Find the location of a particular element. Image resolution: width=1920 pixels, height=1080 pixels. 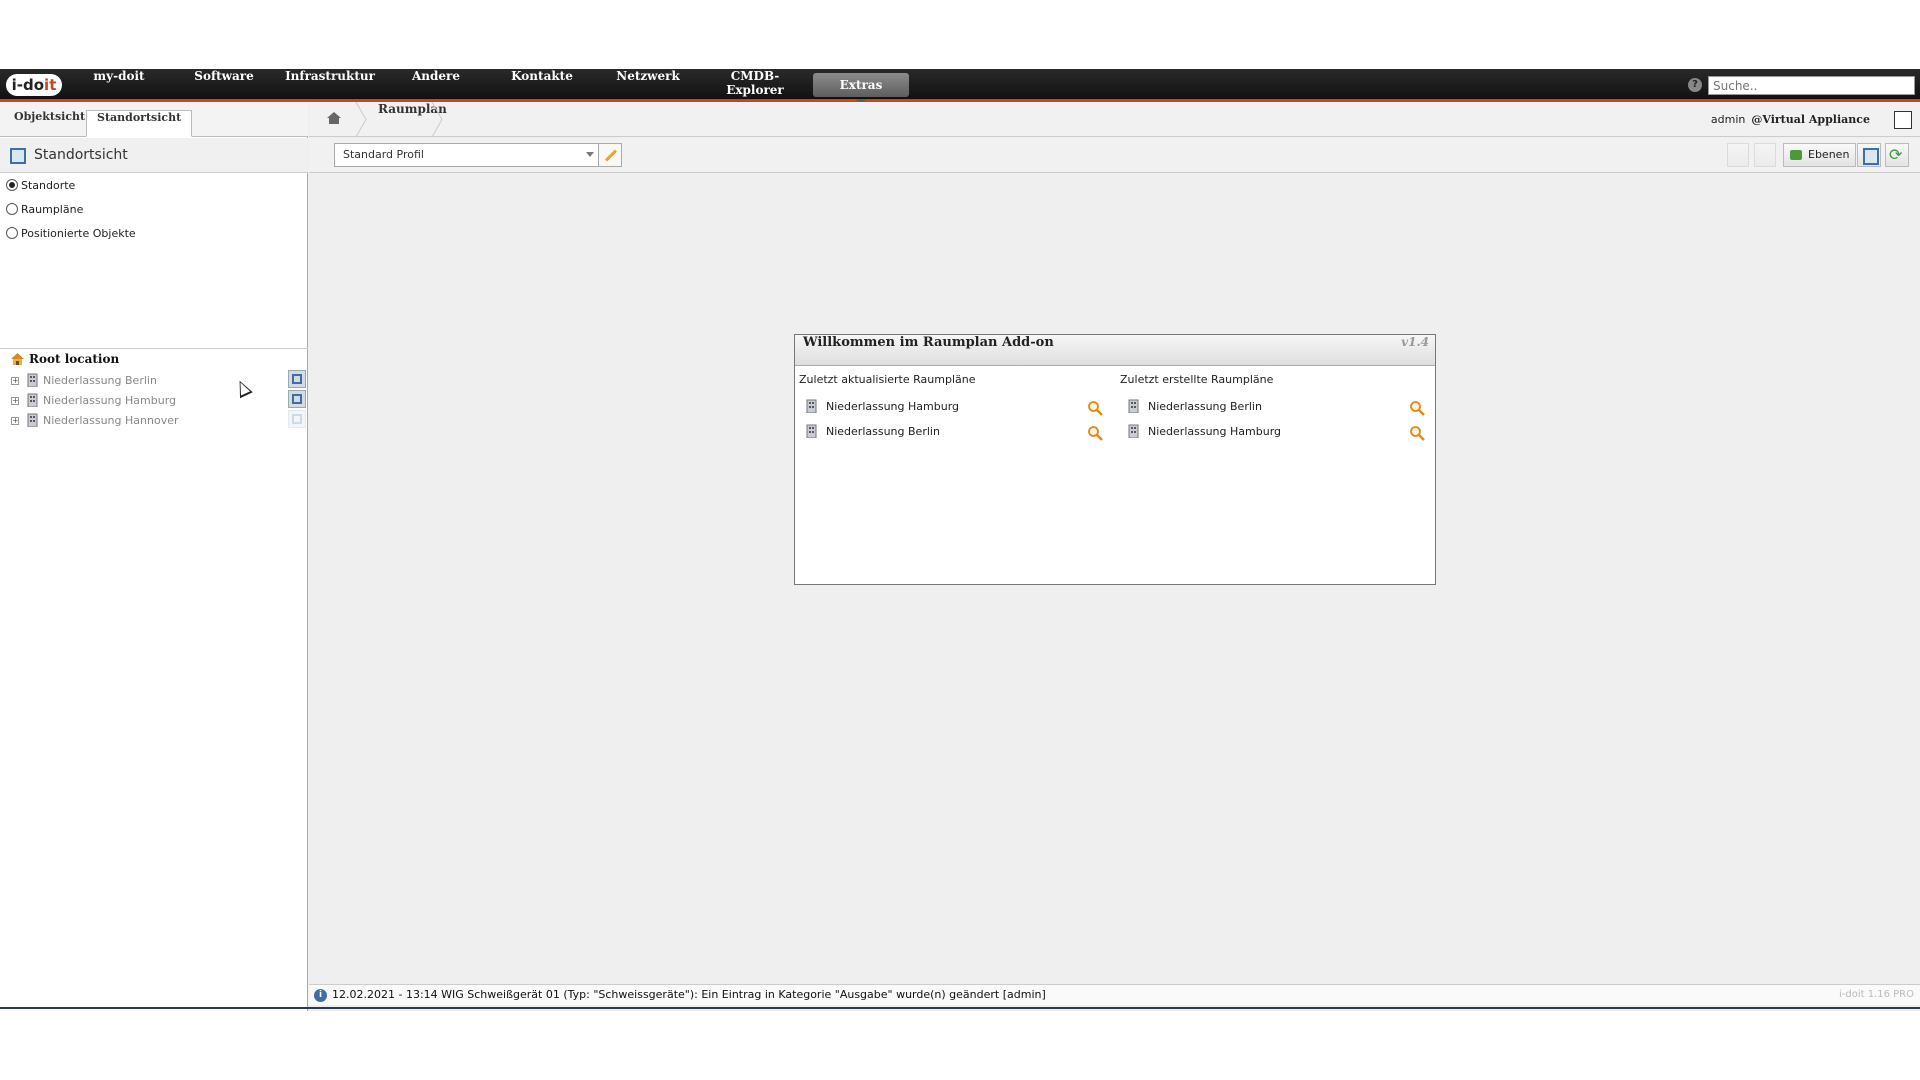

nav-andere: Andere is located at coordinates (436, 84).